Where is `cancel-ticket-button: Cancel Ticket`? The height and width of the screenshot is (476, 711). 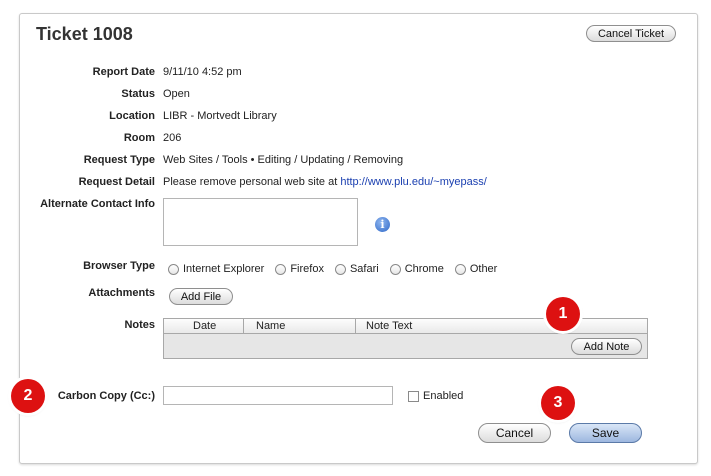 cancel-ticket-button: Cancel Ticket is located at coordinates (631, 33).